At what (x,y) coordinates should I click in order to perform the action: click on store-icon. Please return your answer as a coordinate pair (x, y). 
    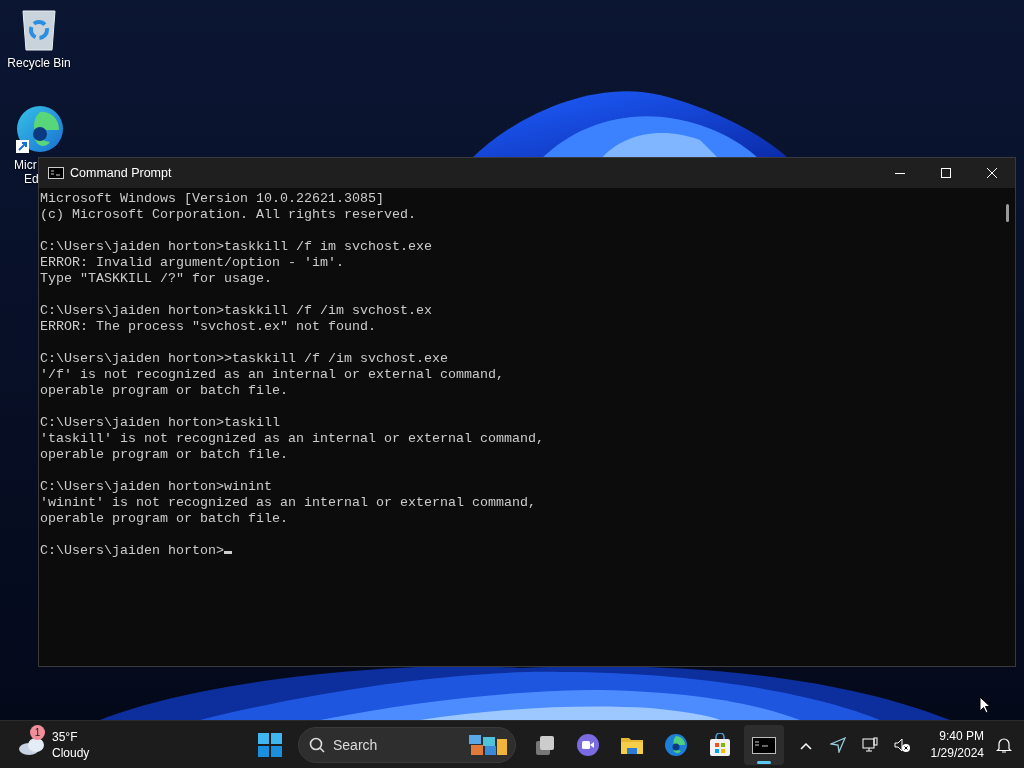
    Looking at the image, I should click on (720, 745).